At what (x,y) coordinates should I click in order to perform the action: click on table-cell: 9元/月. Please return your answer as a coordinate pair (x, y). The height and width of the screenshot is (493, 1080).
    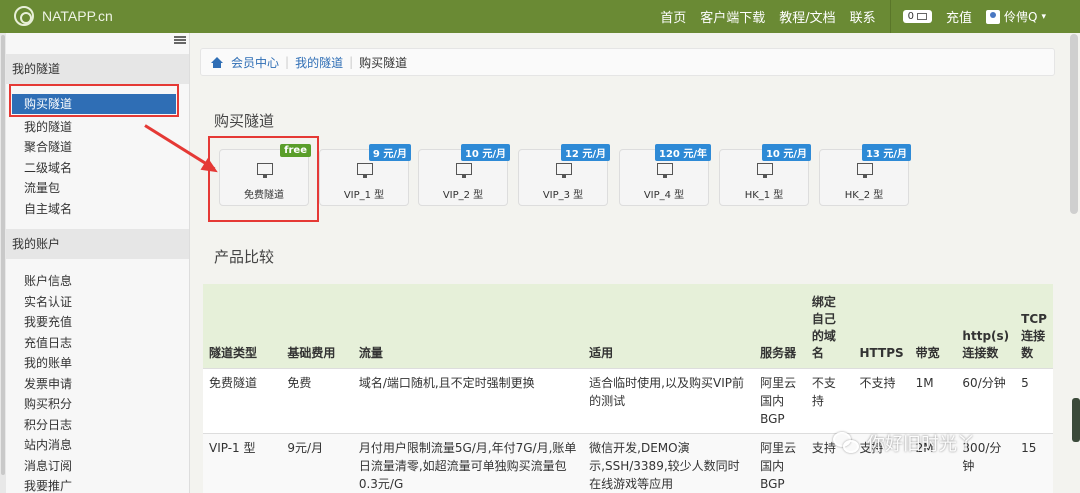
    Looking at the image, I should click on (317, 462).